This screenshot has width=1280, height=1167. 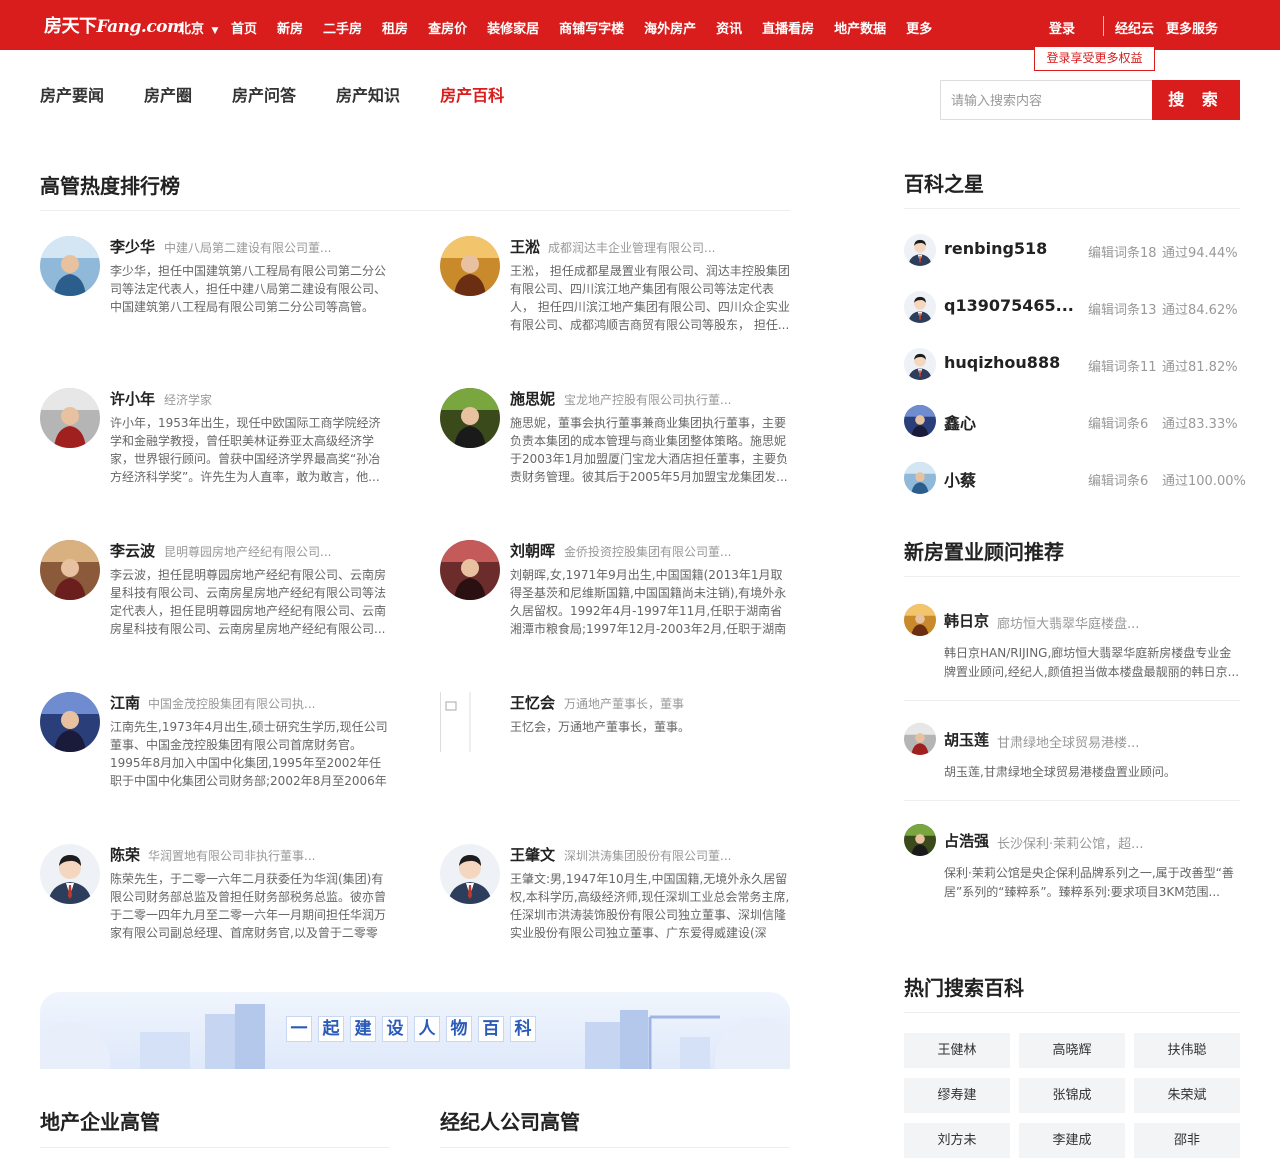 What do you see at coordinates (447, 27) in the screenshot?
I see `nav-item-price: 查房价` at bounding box center [447, 27].